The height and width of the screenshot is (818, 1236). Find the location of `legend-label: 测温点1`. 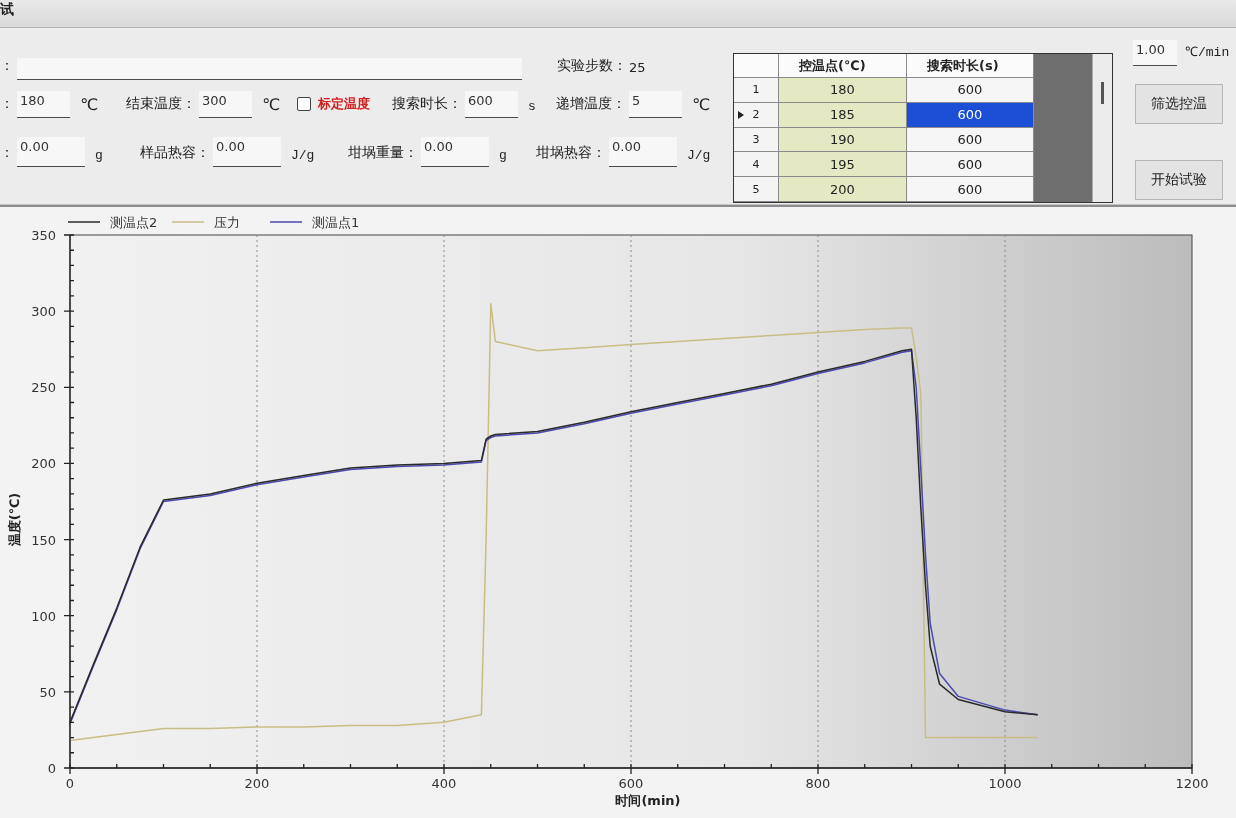

legend-label: 测温点1 is located at coordinates (336, 222).